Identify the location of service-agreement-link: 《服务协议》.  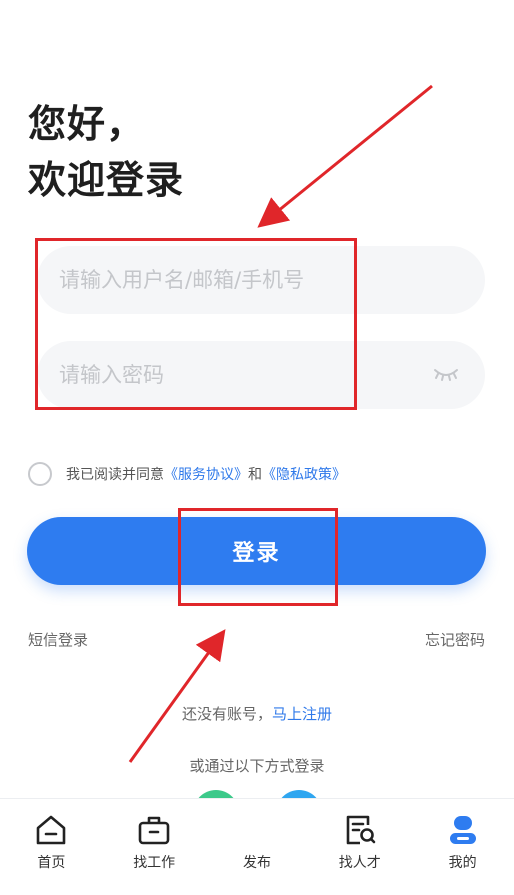
(206, 474).